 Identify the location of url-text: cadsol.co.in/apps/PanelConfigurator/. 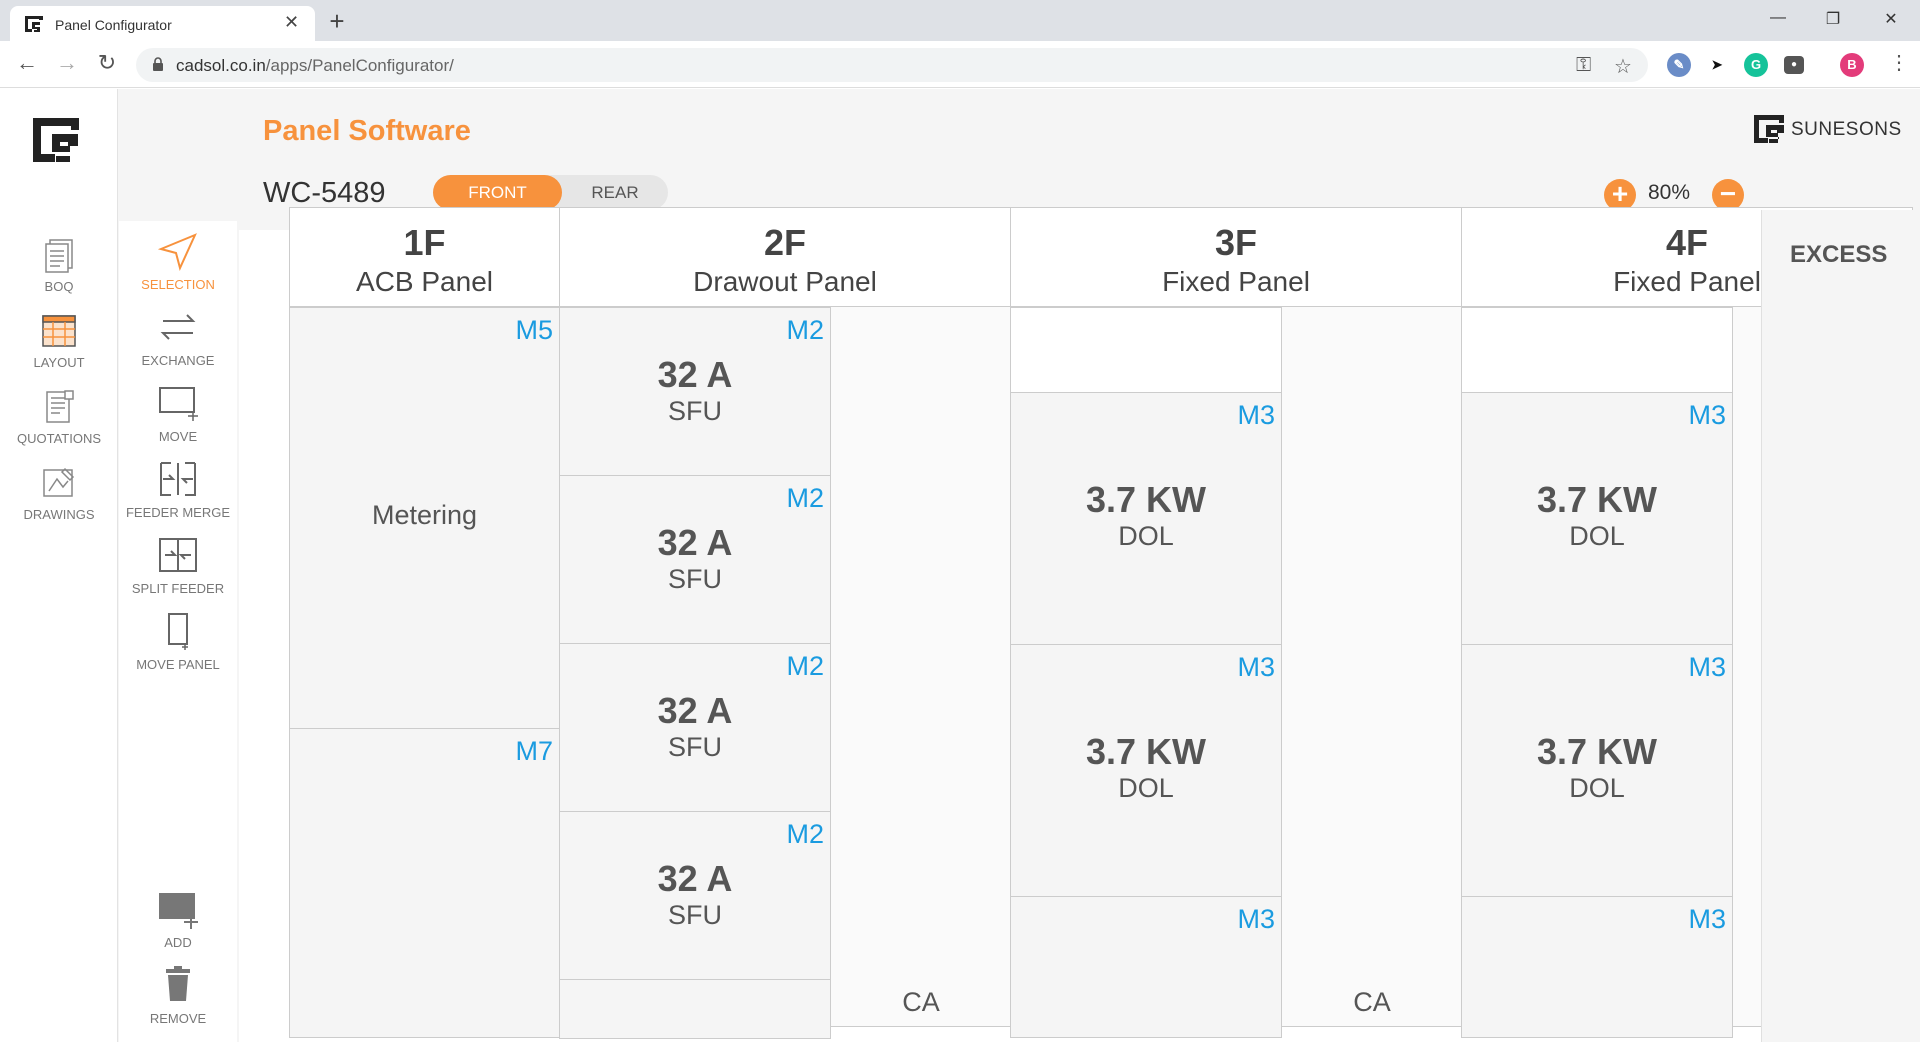
(315, 65).